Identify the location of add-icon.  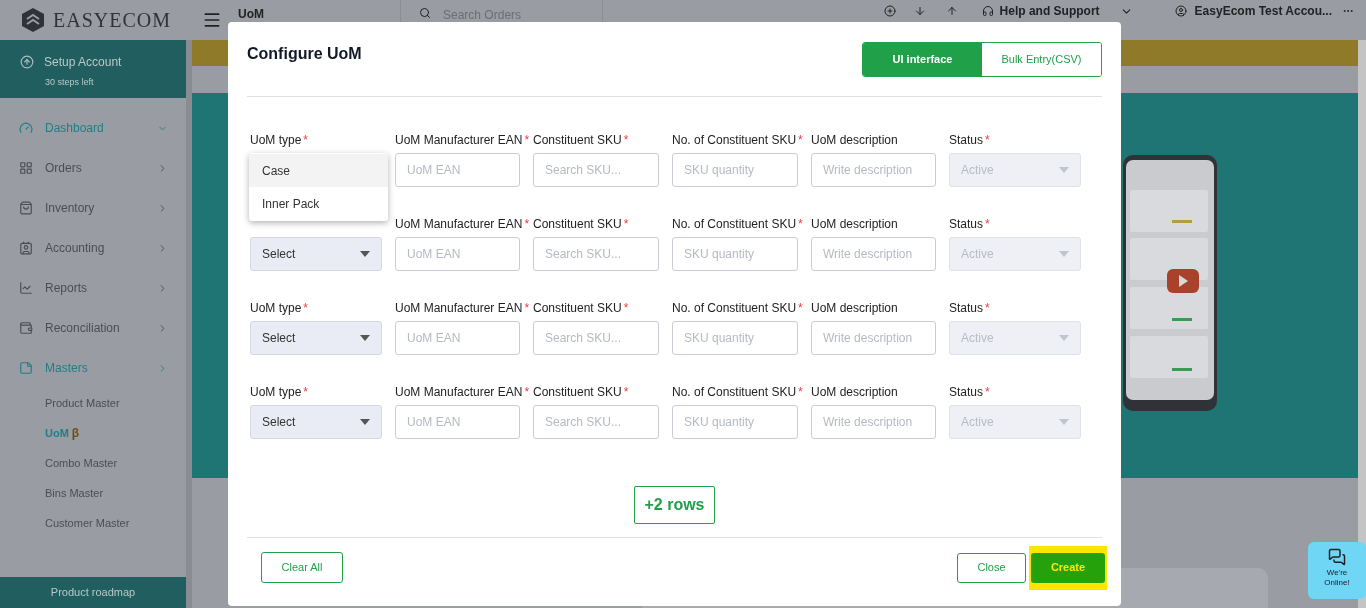
(889, 11).